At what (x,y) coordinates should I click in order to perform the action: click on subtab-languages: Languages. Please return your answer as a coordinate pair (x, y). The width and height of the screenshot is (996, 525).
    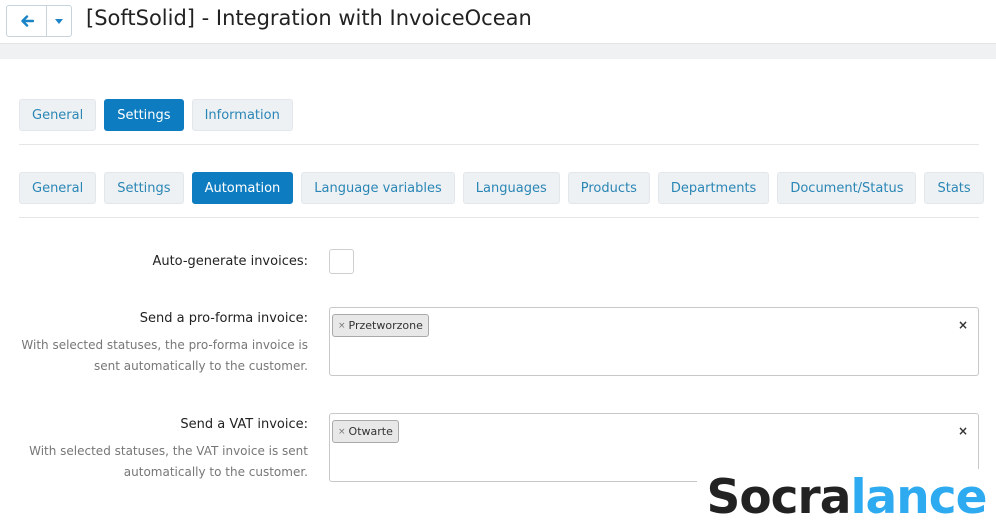
    Looking at the image, I should click on (511, 188).